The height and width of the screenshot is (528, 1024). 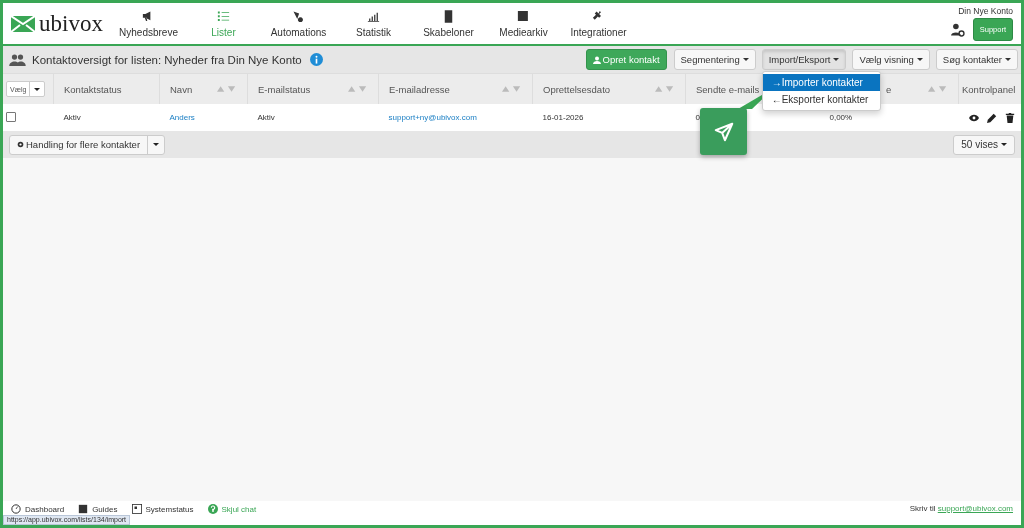 What do you see at coordinates (316, 59) in the screenshot?
I see `info-icon` at bounding box center [316, 59].